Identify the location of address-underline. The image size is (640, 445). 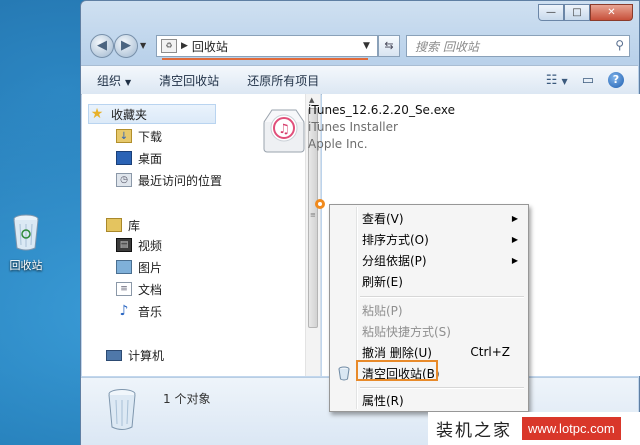
(265, 59).